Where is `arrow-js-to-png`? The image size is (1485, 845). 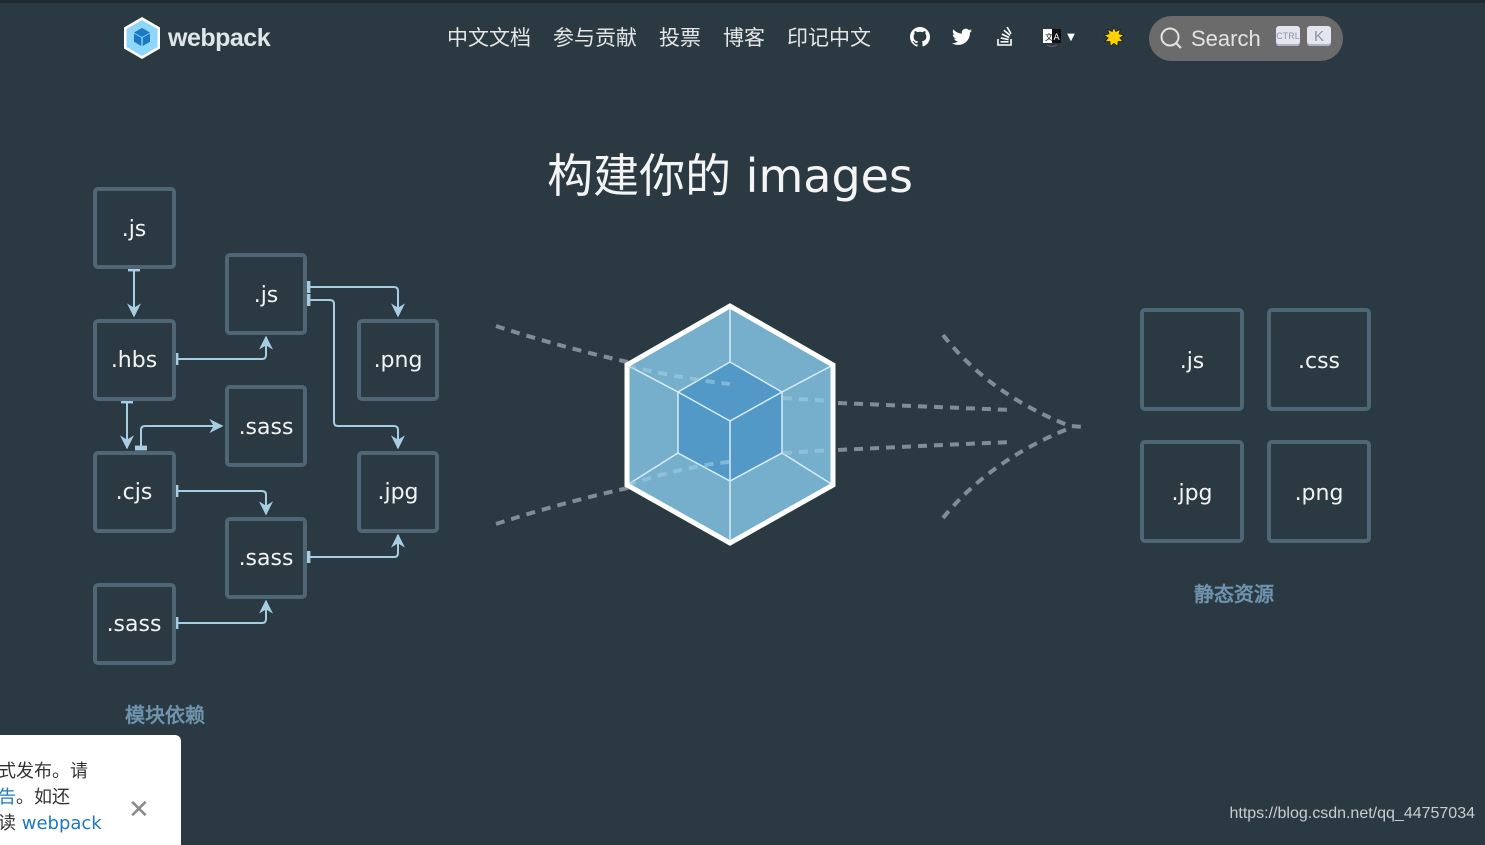 arrow-js-to-png is located at coordinates (355, 299).